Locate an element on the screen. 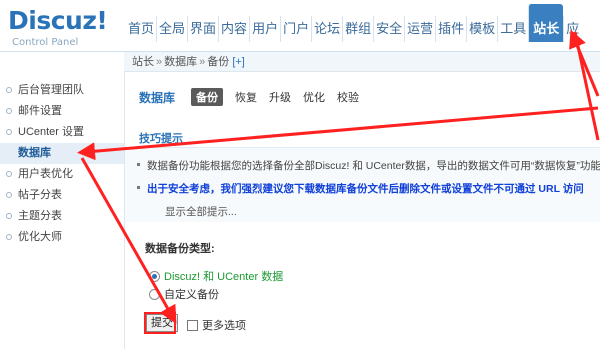  topnav-item: 论坛 is located at coordinates (326, 29).